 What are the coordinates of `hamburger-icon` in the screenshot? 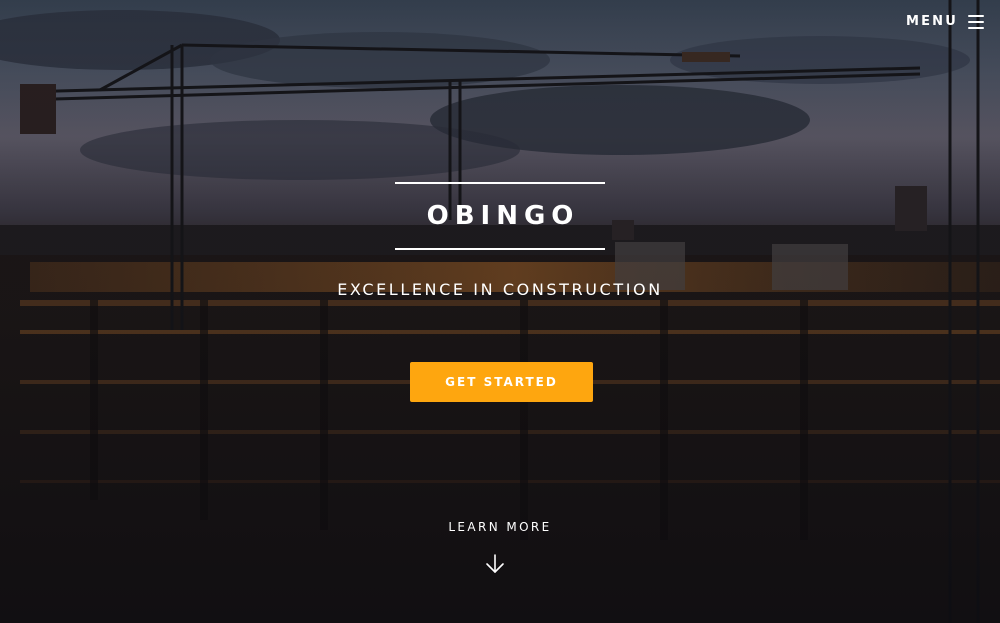 It's located at (976, 21).